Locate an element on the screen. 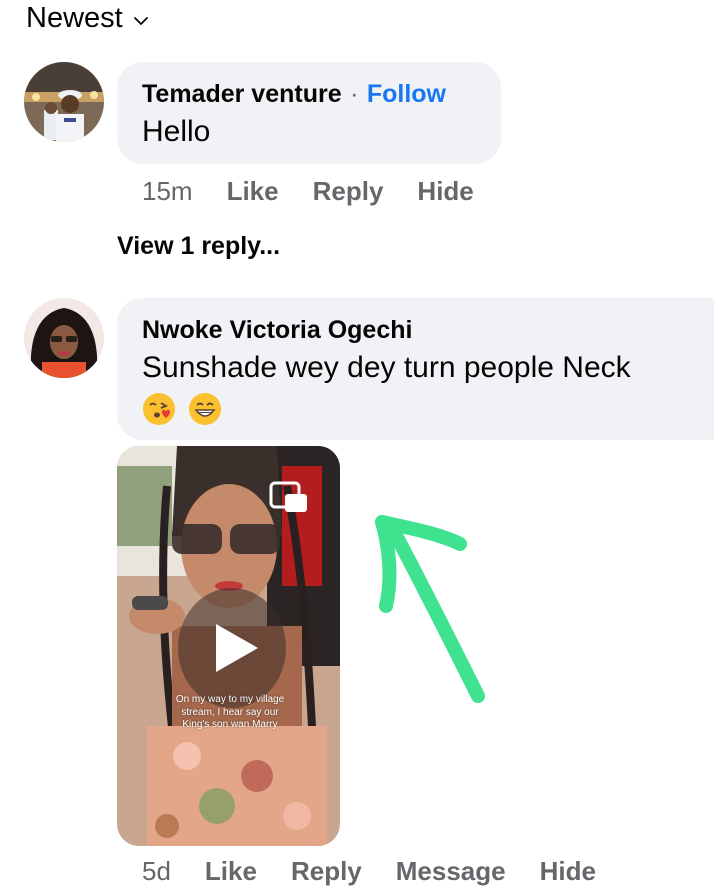 The width and height of the screenshot is (714, 892). play-button-icon is located at coordinates (232, 648).